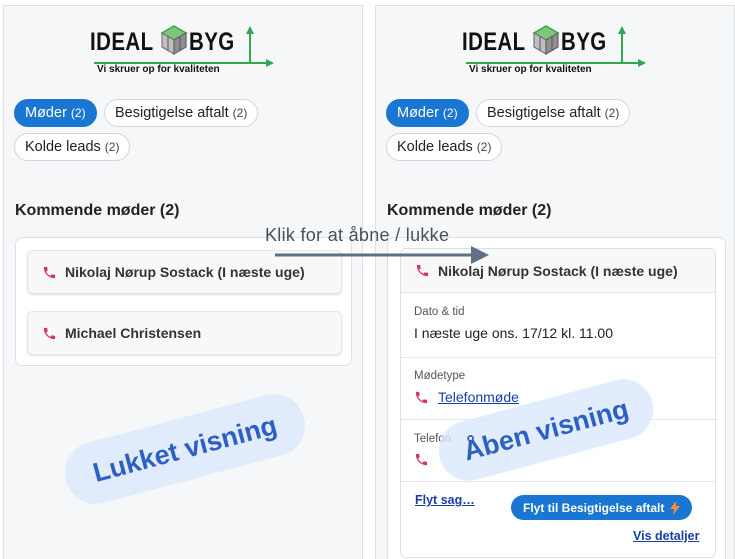 This screenshot has height=559, width=735. I want to click on date-label: Dato & tid, so click(439, 312).